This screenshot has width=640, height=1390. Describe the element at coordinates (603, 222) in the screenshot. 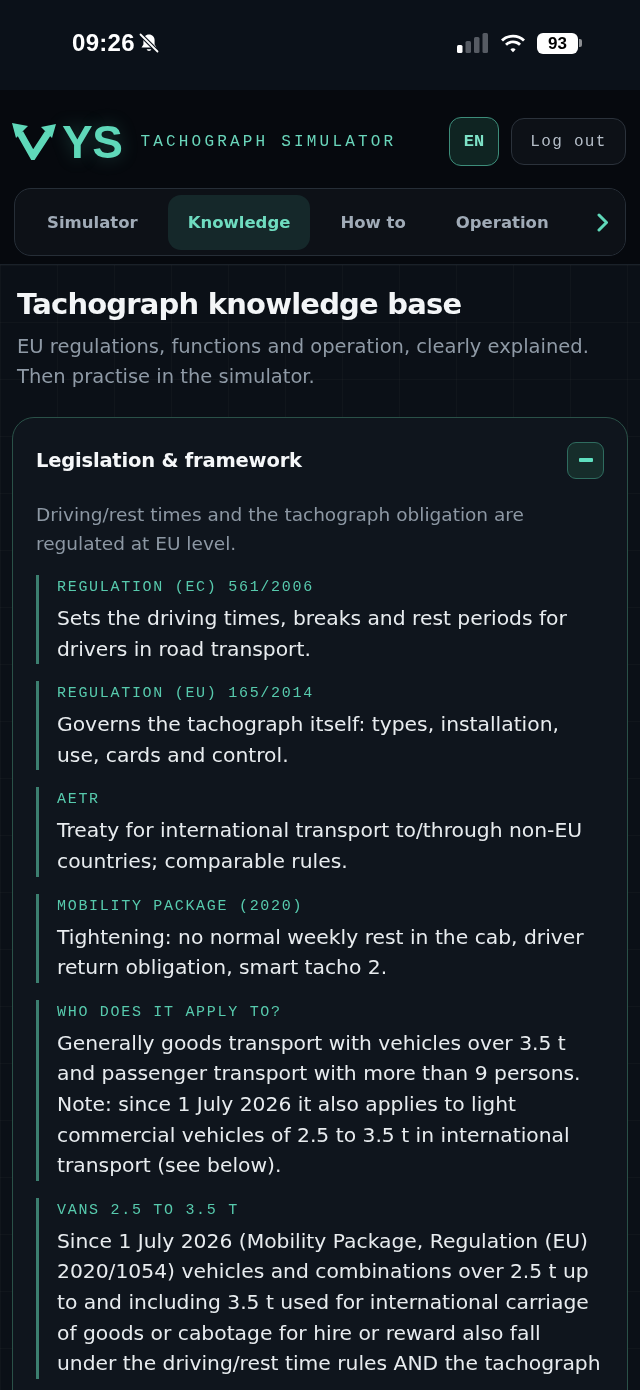

I see `chevron-right-icon` at that location.